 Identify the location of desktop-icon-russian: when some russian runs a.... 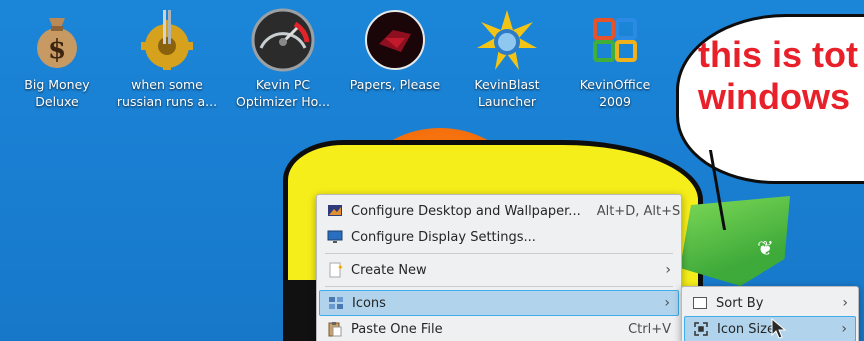
(167, 59).